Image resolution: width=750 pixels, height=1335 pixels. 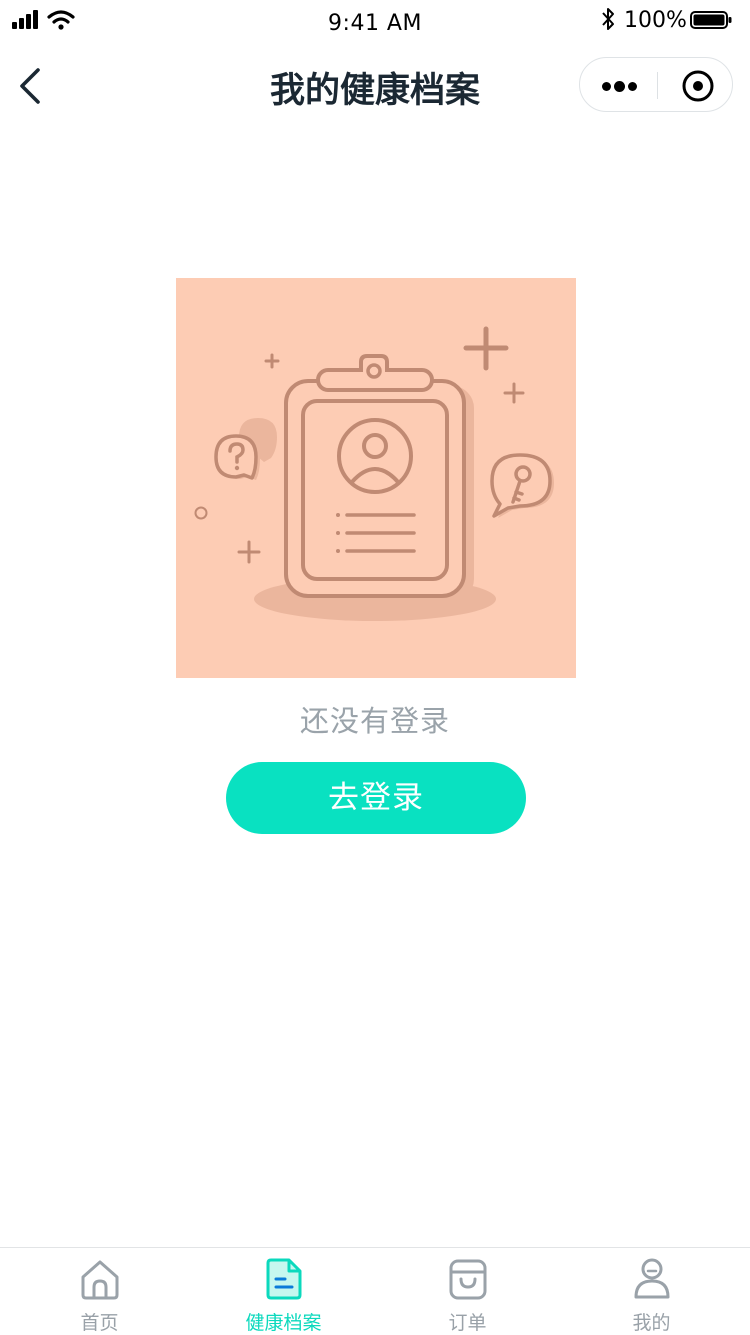 I want to click on tab-home-label: 首页, so click(x=99, y=1323).